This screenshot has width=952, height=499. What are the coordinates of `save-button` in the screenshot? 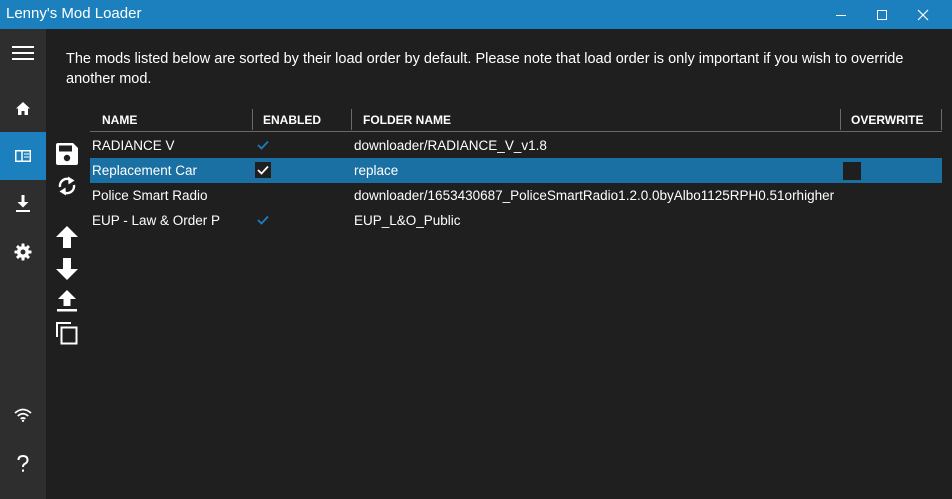 It's located at (67, 154).